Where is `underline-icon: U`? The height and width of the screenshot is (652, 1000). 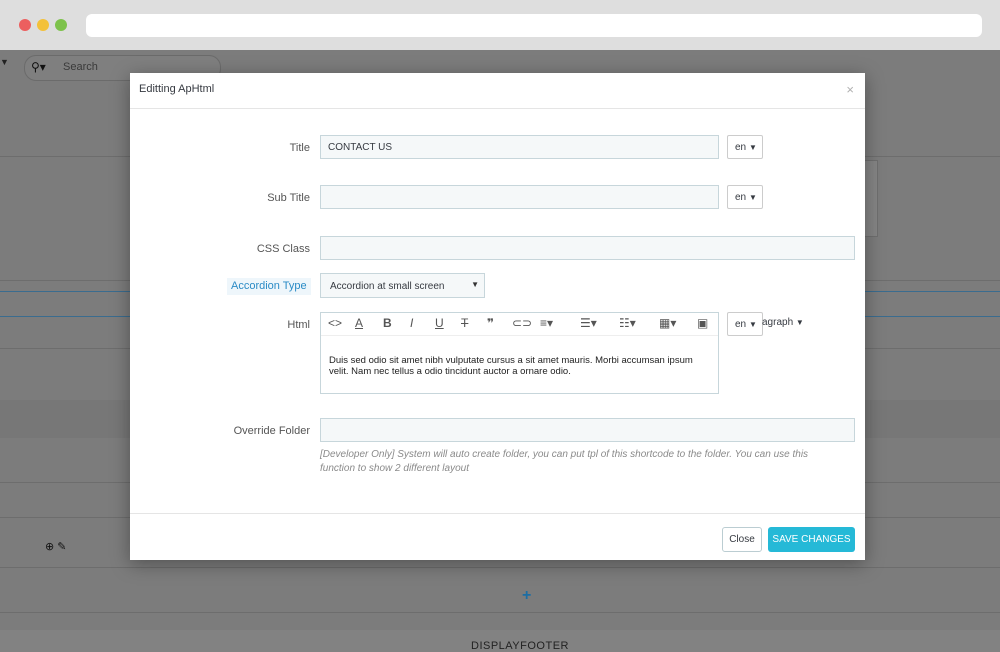
underline-icon: U is located at coordinates (439, 323).